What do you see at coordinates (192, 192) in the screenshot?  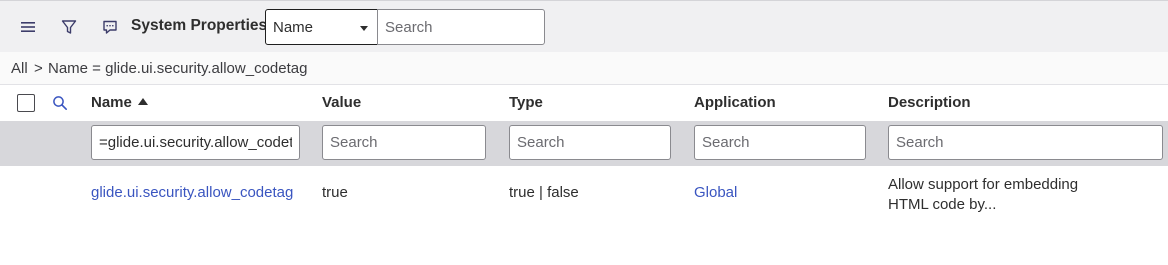 I see `row-name-link: glide.ui.security.allow_codetag` at bounding box center [192, 192].